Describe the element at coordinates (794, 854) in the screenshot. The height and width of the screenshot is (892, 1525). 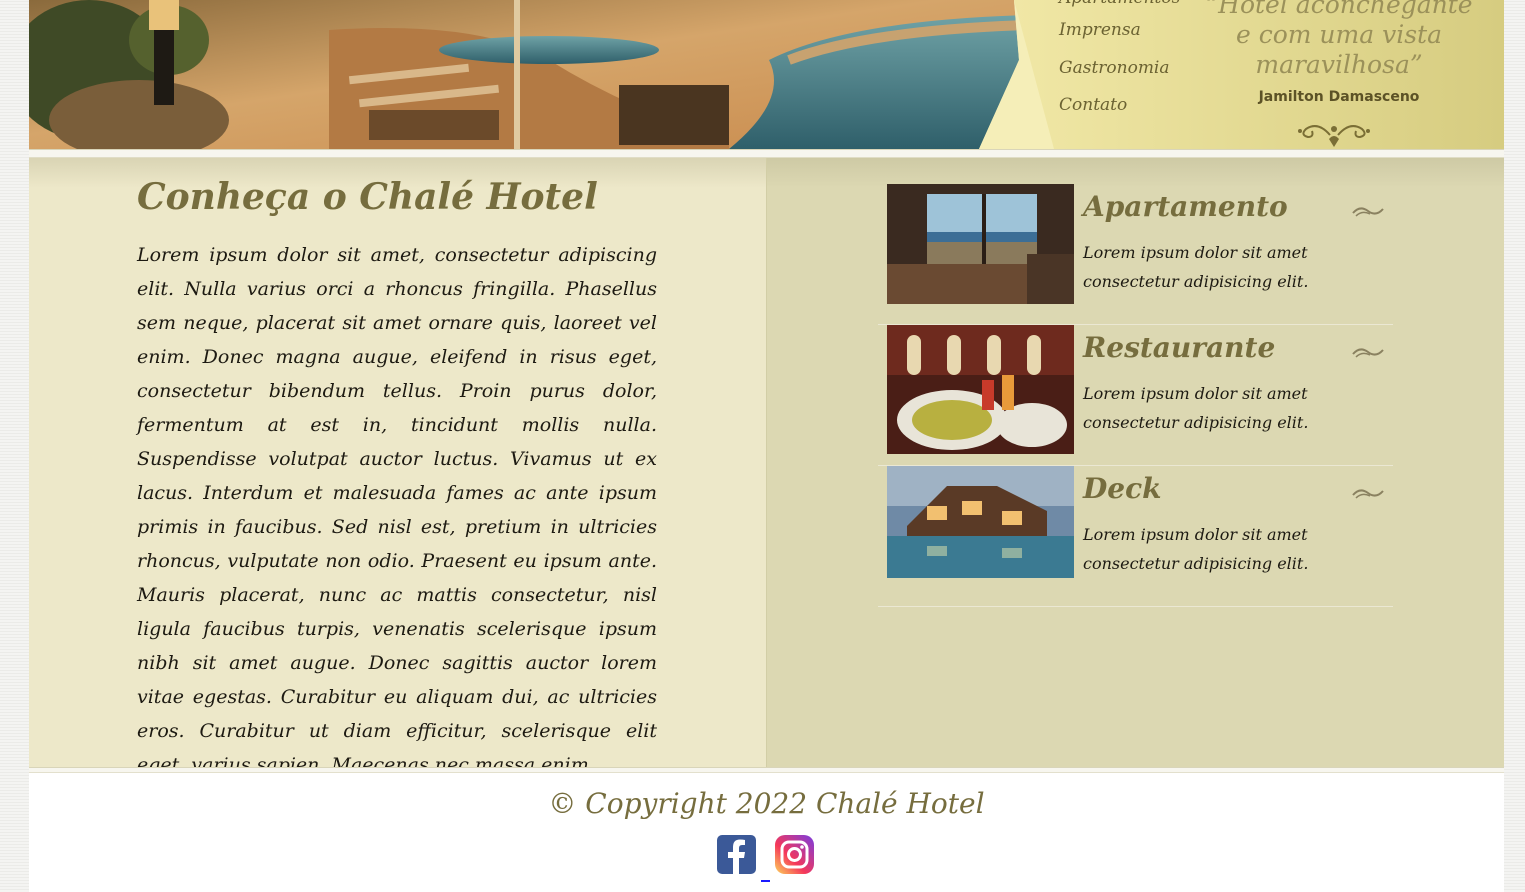
I see `instagram-icon` at that location.